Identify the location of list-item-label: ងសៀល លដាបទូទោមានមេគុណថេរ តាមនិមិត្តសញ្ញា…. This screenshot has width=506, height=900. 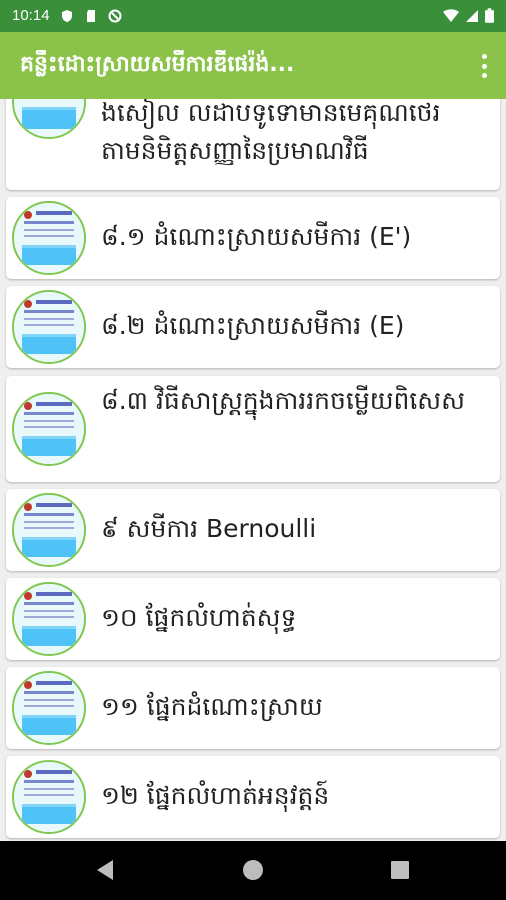
(271, 132).